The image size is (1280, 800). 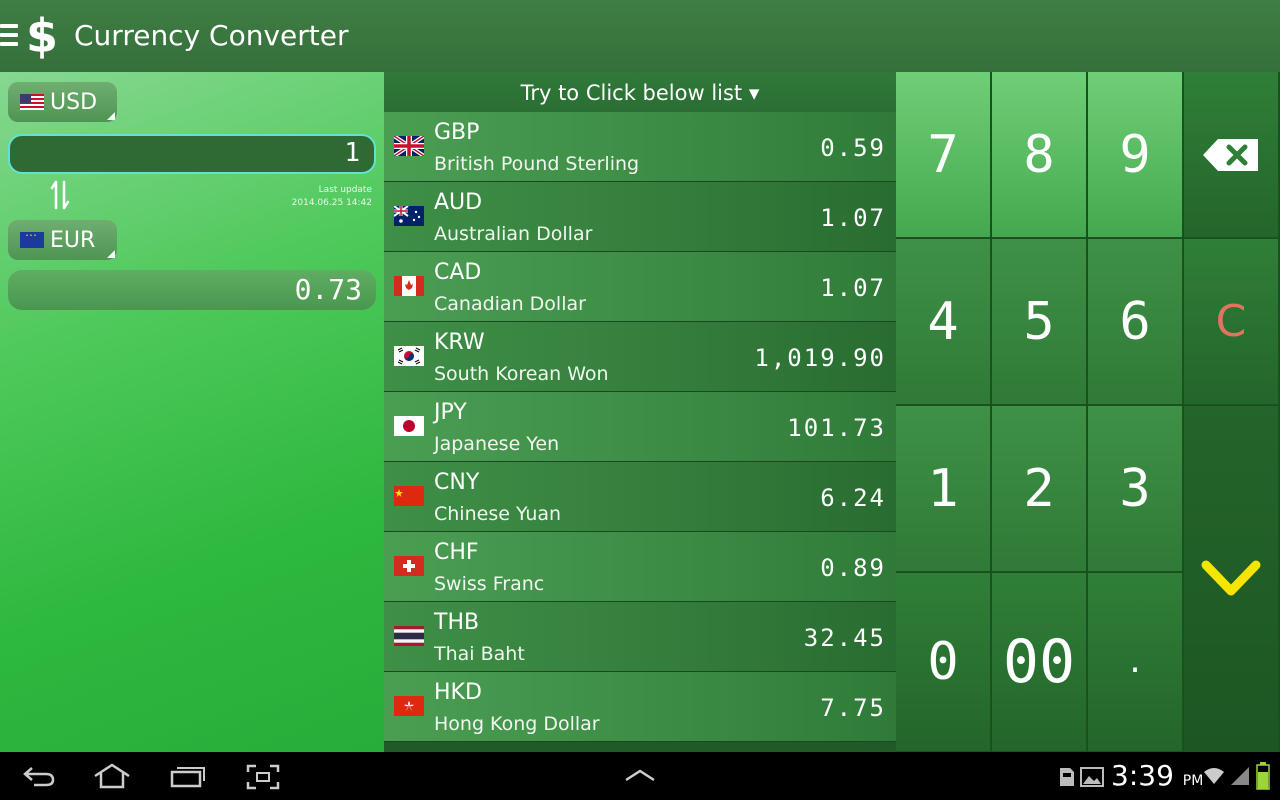 What do you see at coordinates (112, 776) in the screenshot?
I see `home-icon` at bounding box center [112, 776].